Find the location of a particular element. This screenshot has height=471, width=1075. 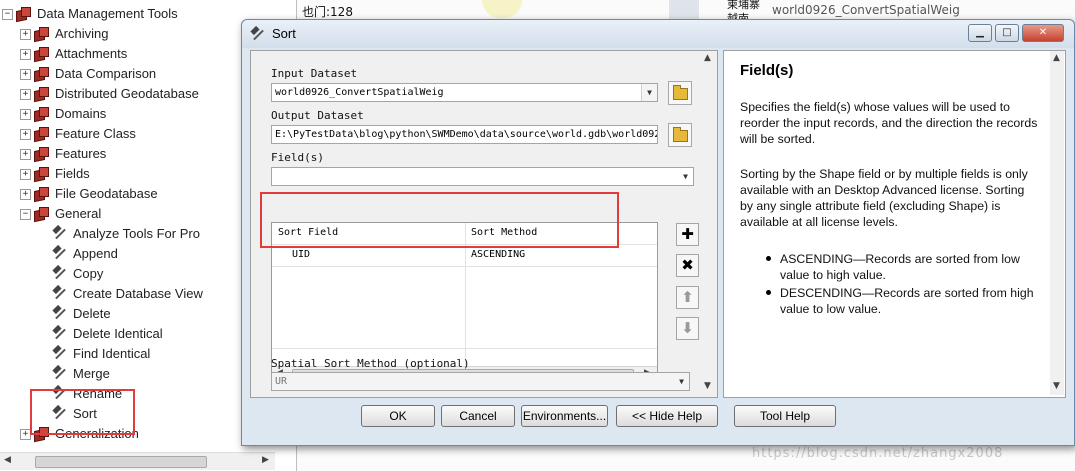

tree-root-label: Data Management Tools is located at coordinates (107, 13).